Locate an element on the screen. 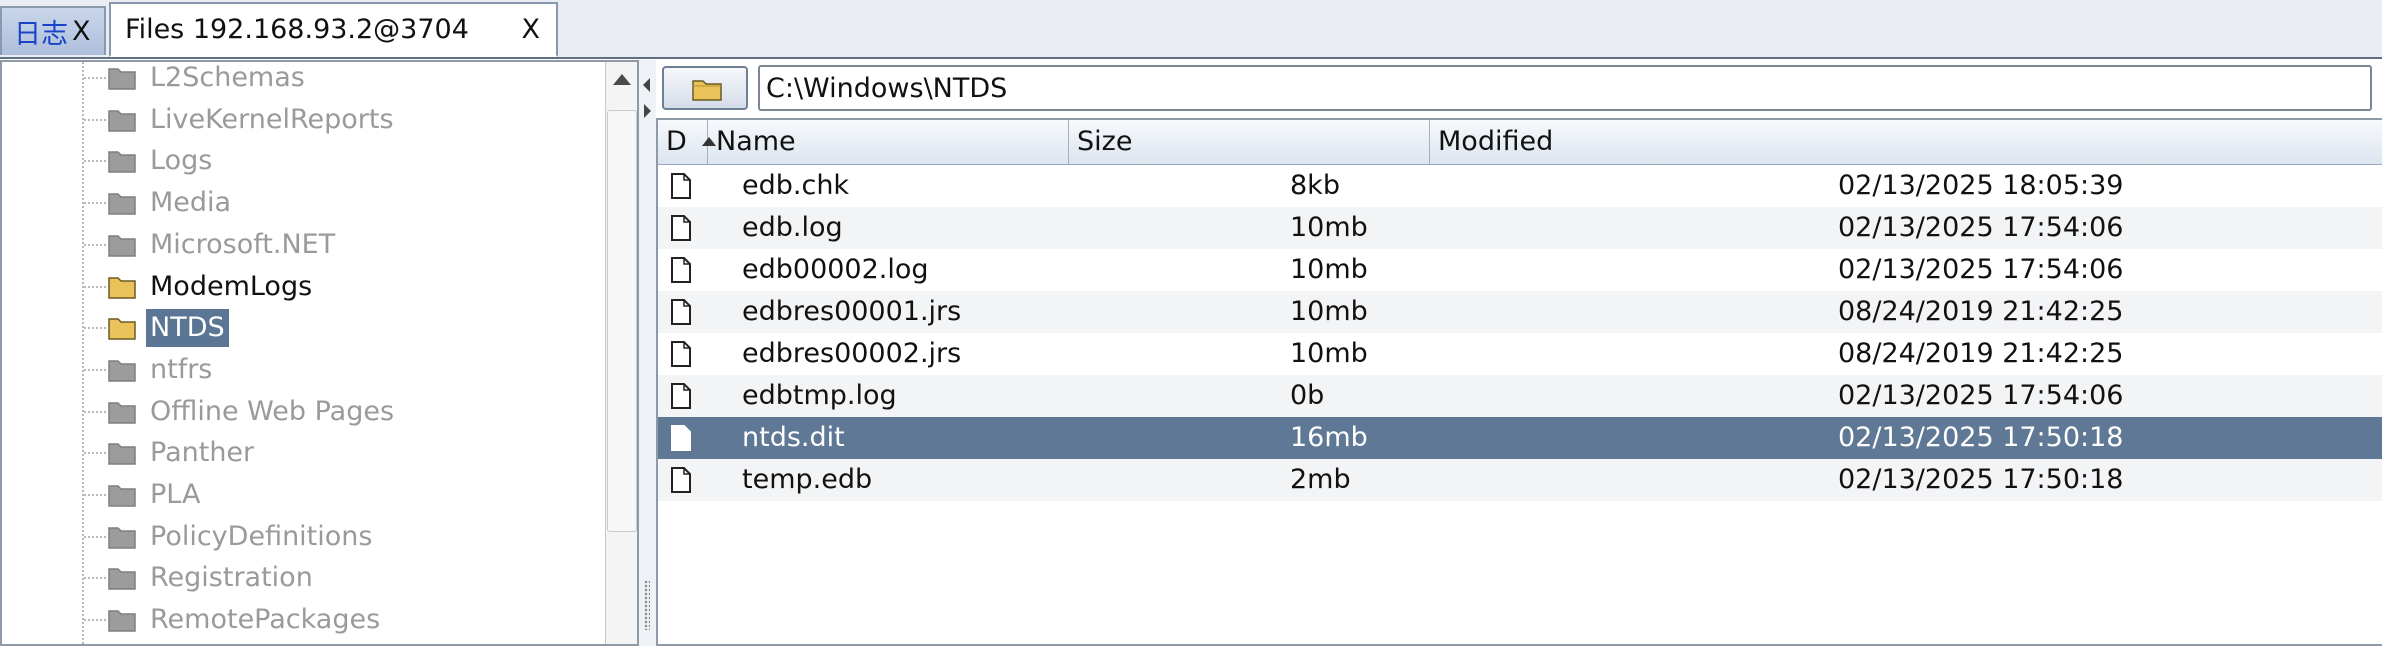 This screenshot has width=2382, height=646. file-name: edb00002.log is located at coordinates (835, 269).